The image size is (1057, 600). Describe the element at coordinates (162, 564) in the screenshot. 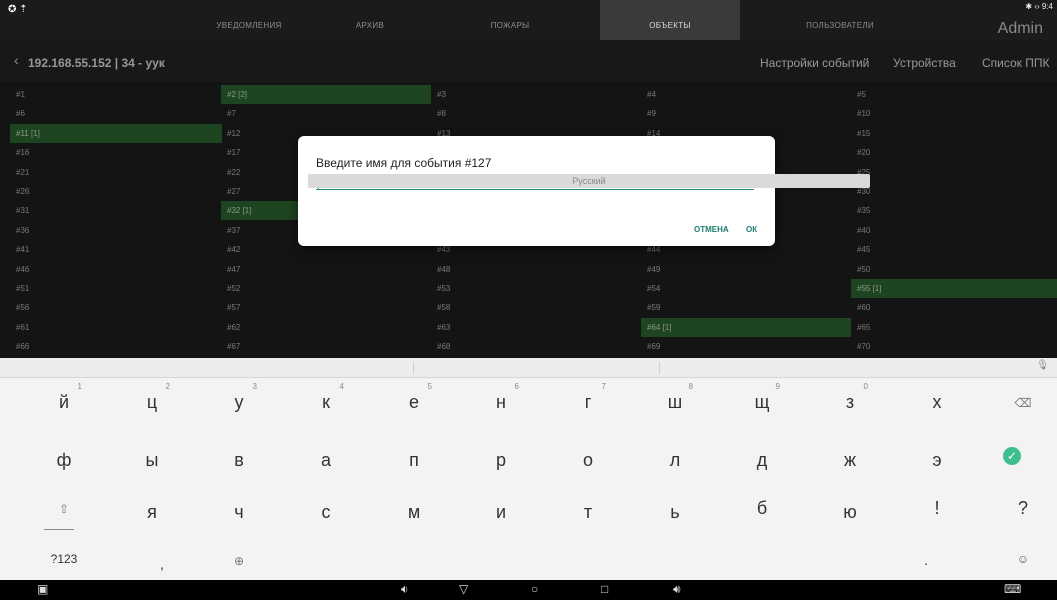

I see `comma-key: ,` at that location.